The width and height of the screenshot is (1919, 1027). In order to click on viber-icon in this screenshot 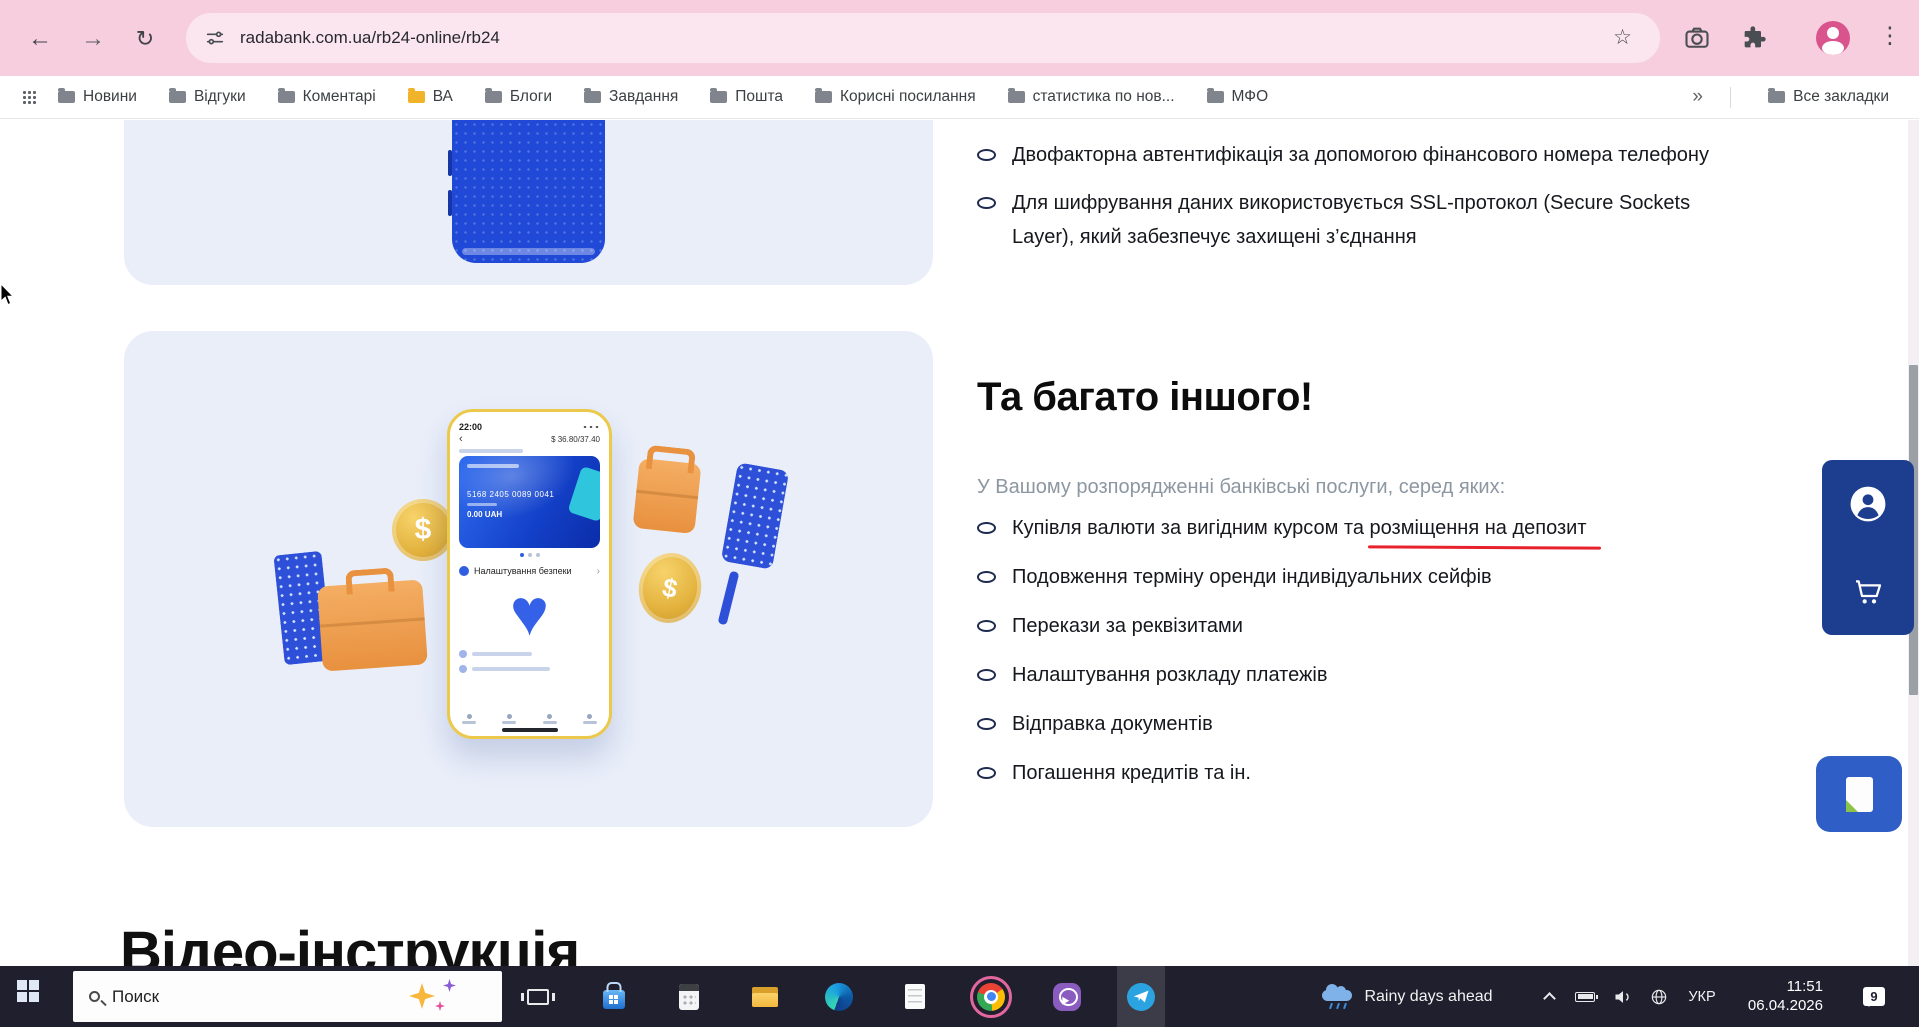, I will do `click(1067, 996)`.